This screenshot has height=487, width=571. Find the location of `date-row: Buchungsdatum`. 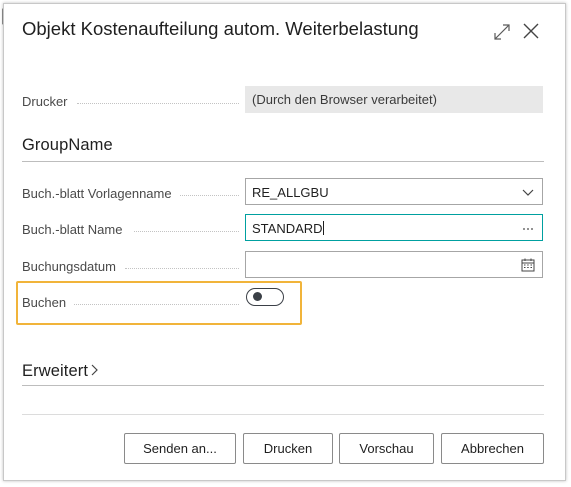

date-row: Buchungsdatum is located at coordinates (133, 267).